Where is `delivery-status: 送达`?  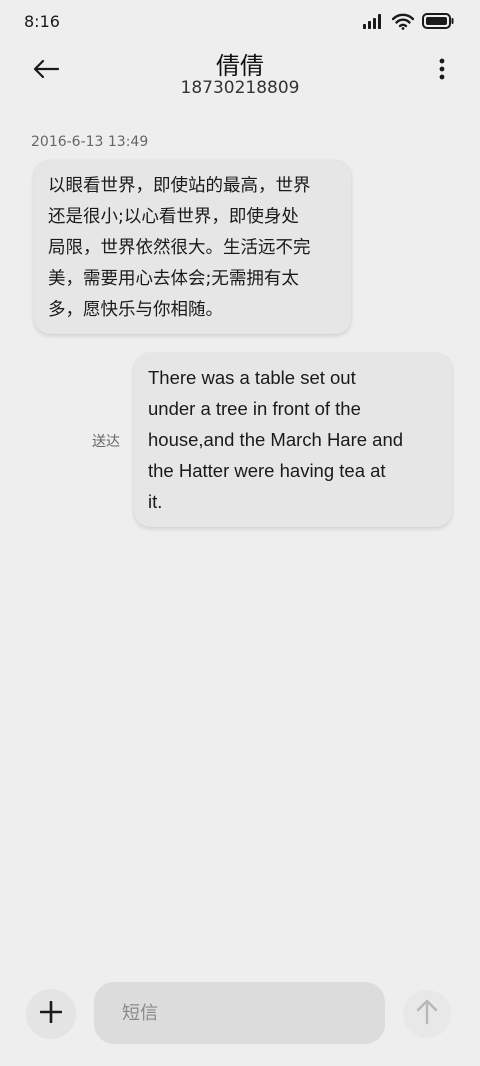 delivery-status: 送达 is located at coordinates (106, 442).